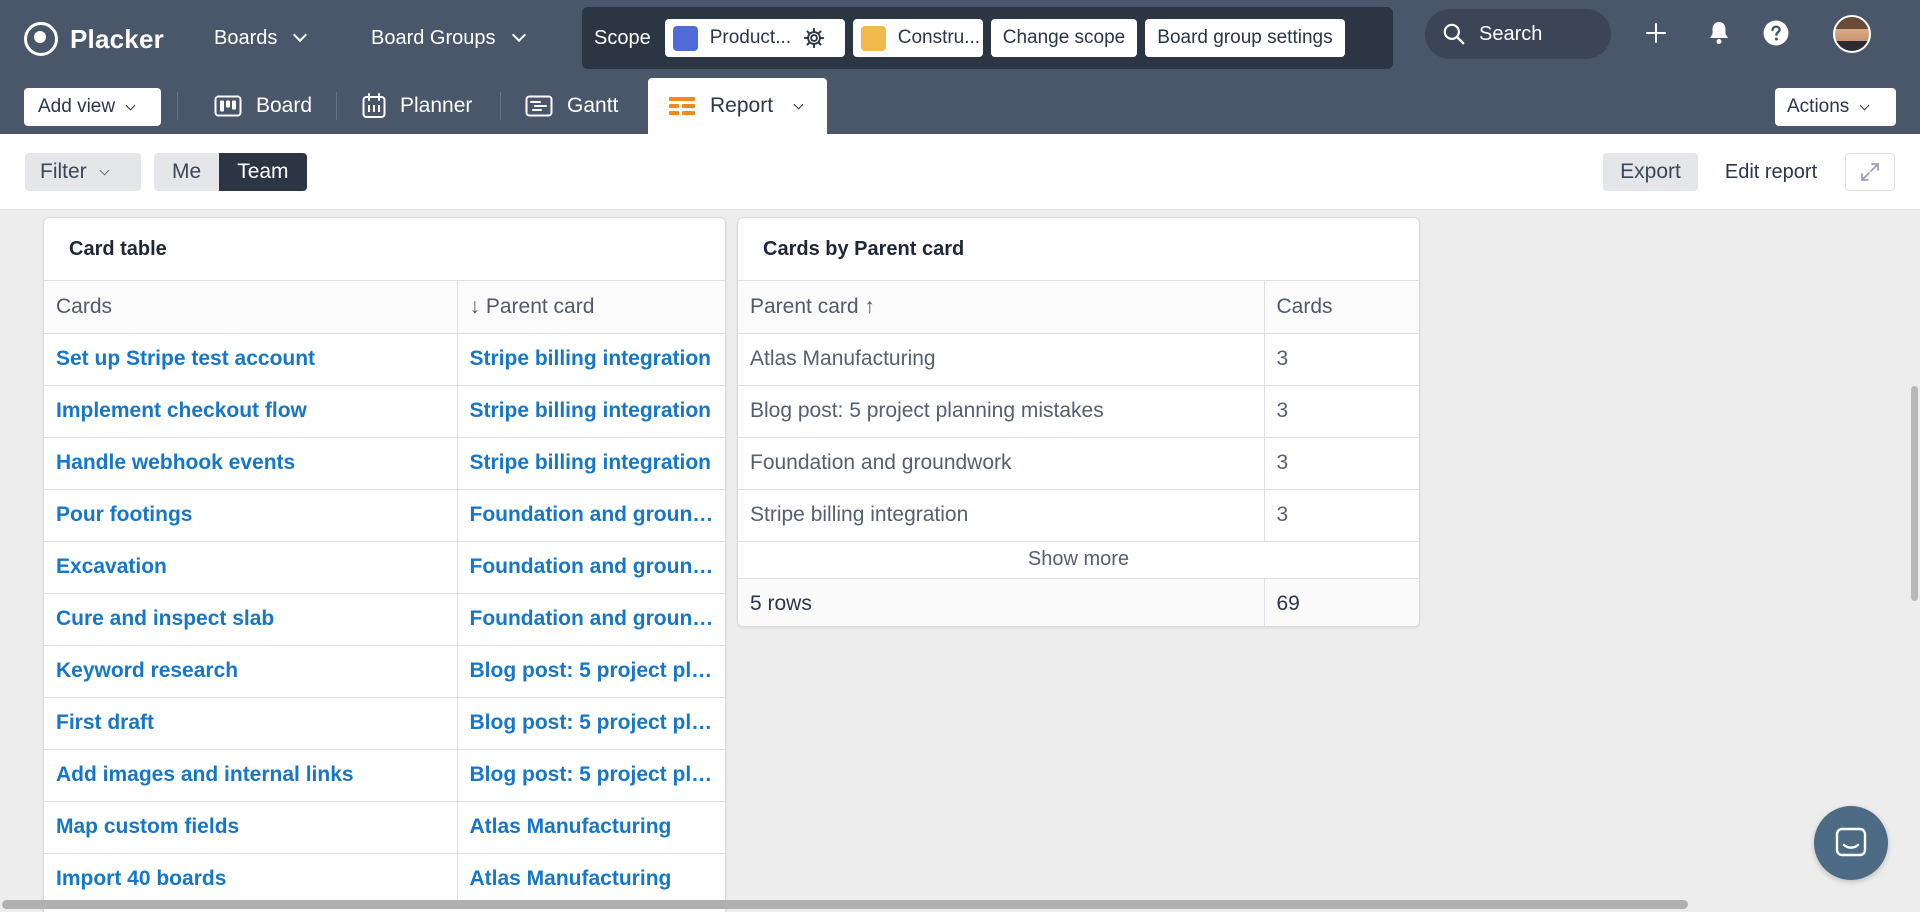  What do you see at coordinates (384, 249) in the screenshot?
I see `widget-title: Card table` at bounding box center [384, 249].